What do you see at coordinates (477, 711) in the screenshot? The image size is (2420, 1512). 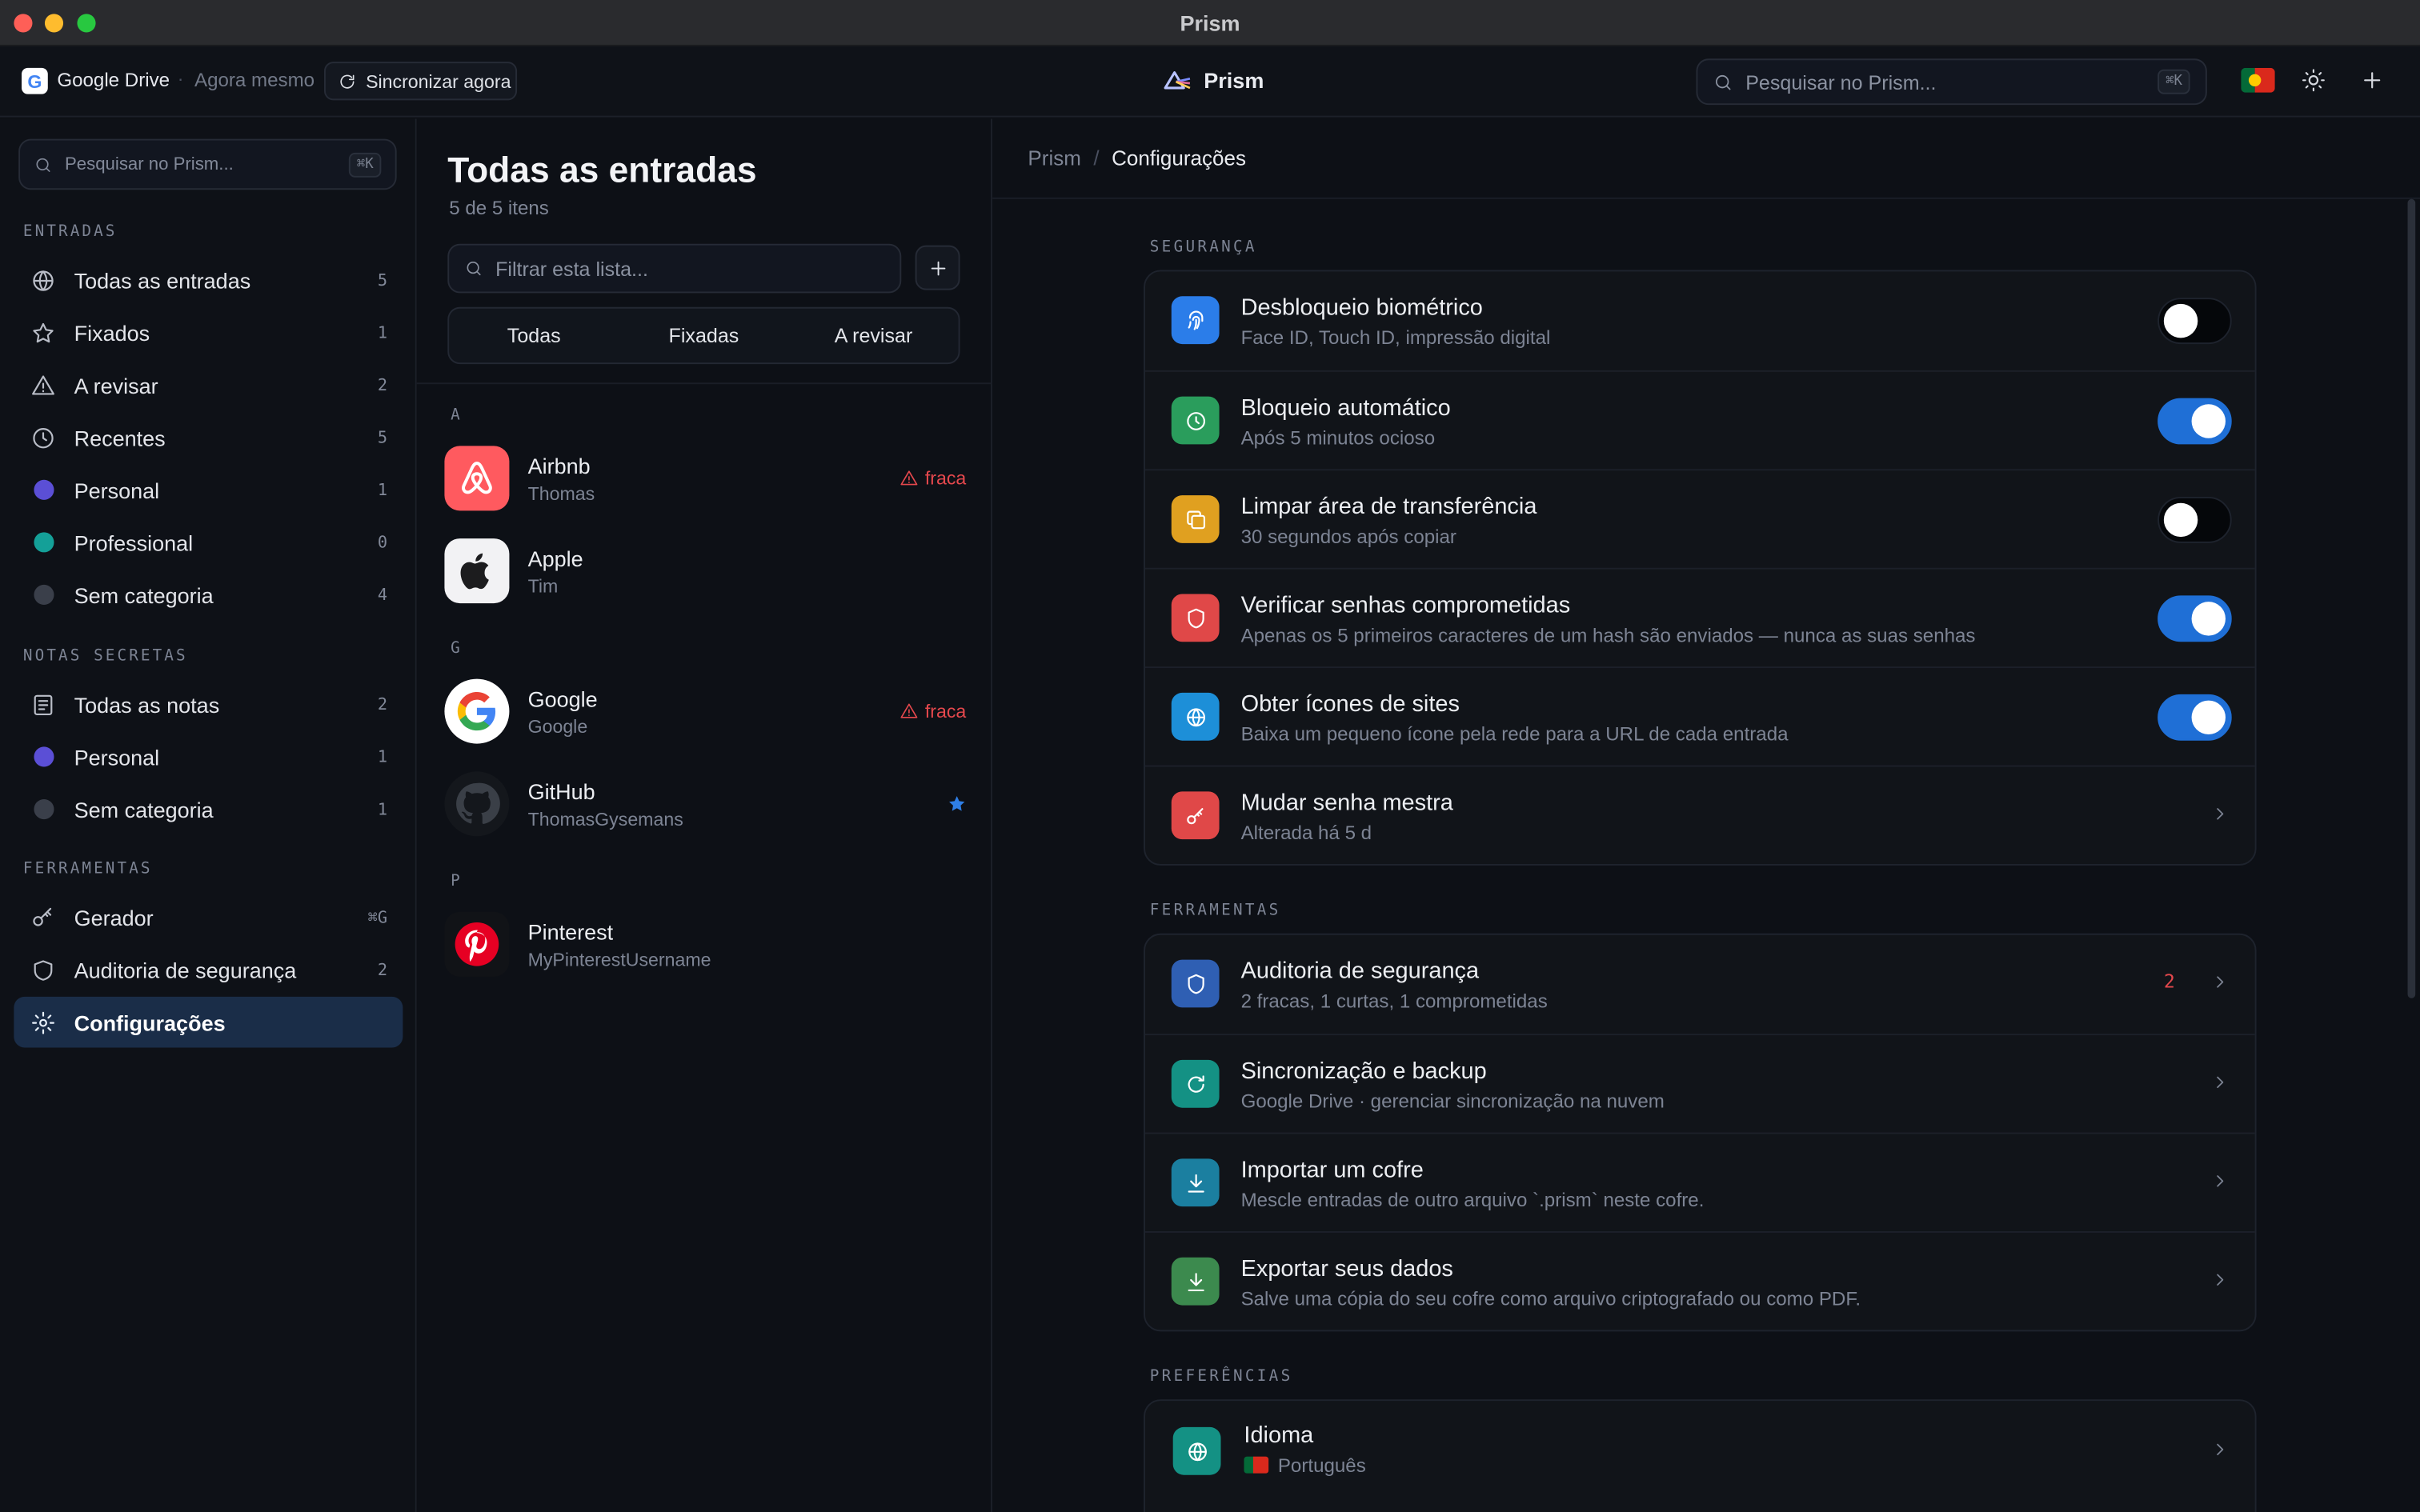 I see `google-logo-icon` at bounding box center [477, 711].